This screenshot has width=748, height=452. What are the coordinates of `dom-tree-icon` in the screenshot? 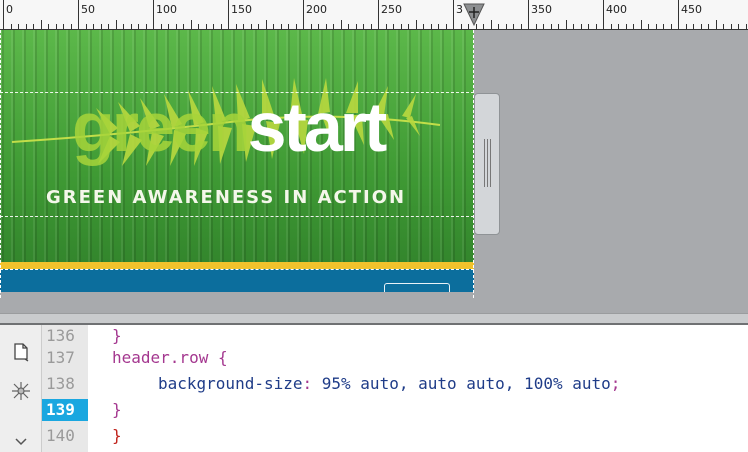 It's located at (21, 391).